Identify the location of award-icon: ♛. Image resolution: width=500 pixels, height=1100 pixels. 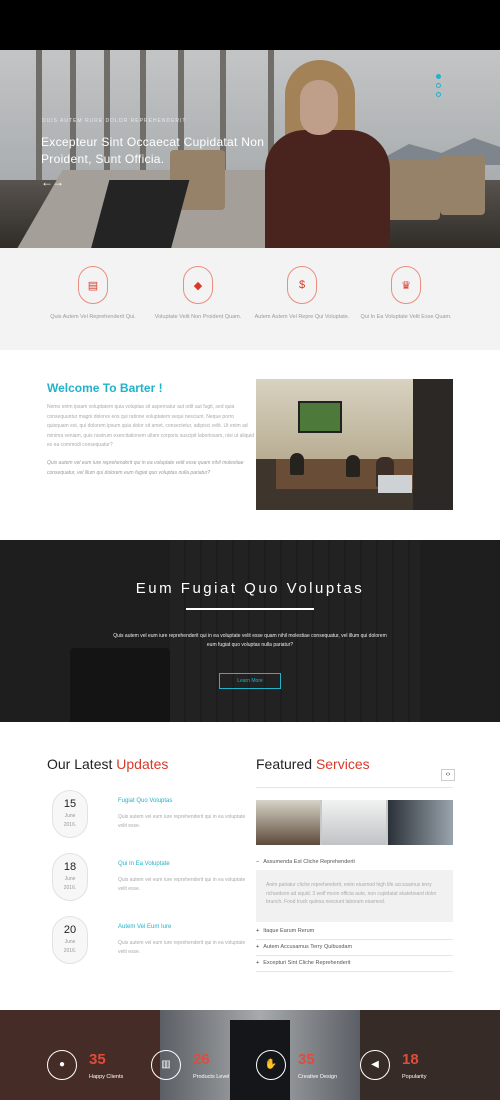
(406, 285).